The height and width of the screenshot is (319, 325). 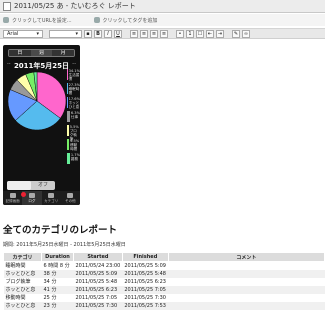 What do you see at coordinates (75, 115) in the screenshot?
I see `legend-text: 6.3% 仕事` at bounding box center [75, 115].